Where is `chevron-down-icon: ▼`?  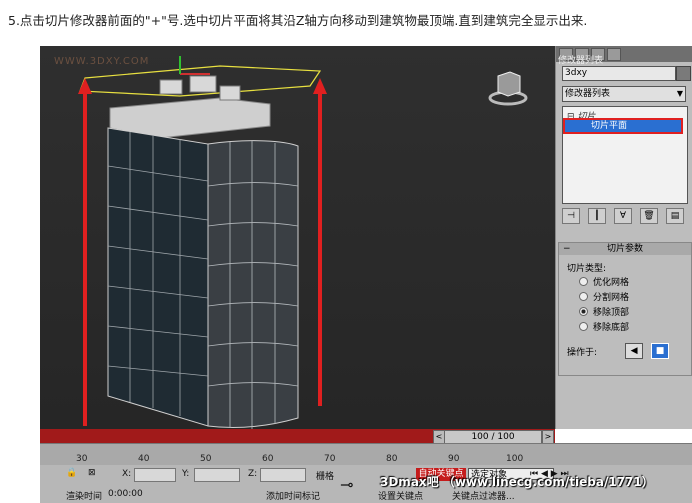
chevron-down-icon: ▼ is located at coordinates (679, 93).